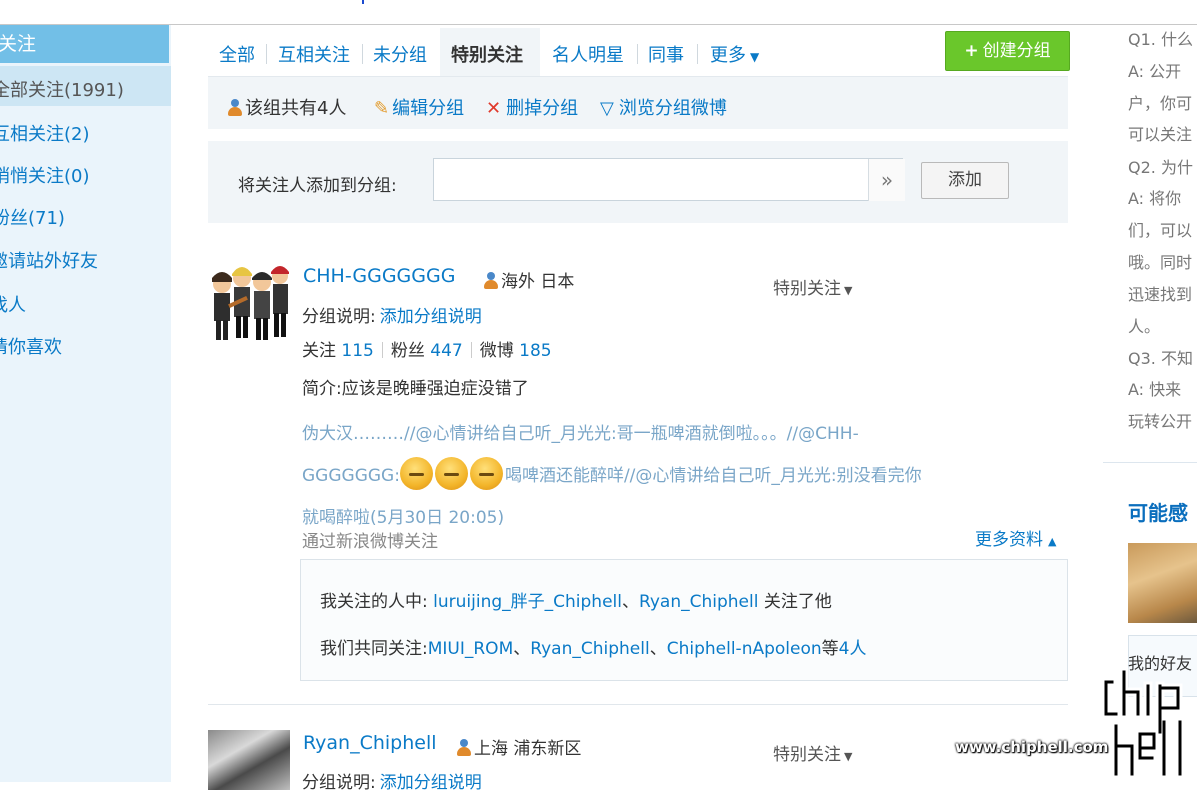  What do you see at coordinates (684, 620) in the screenshot?
I see `mutual-info-box` at bounding box center [684, 620].